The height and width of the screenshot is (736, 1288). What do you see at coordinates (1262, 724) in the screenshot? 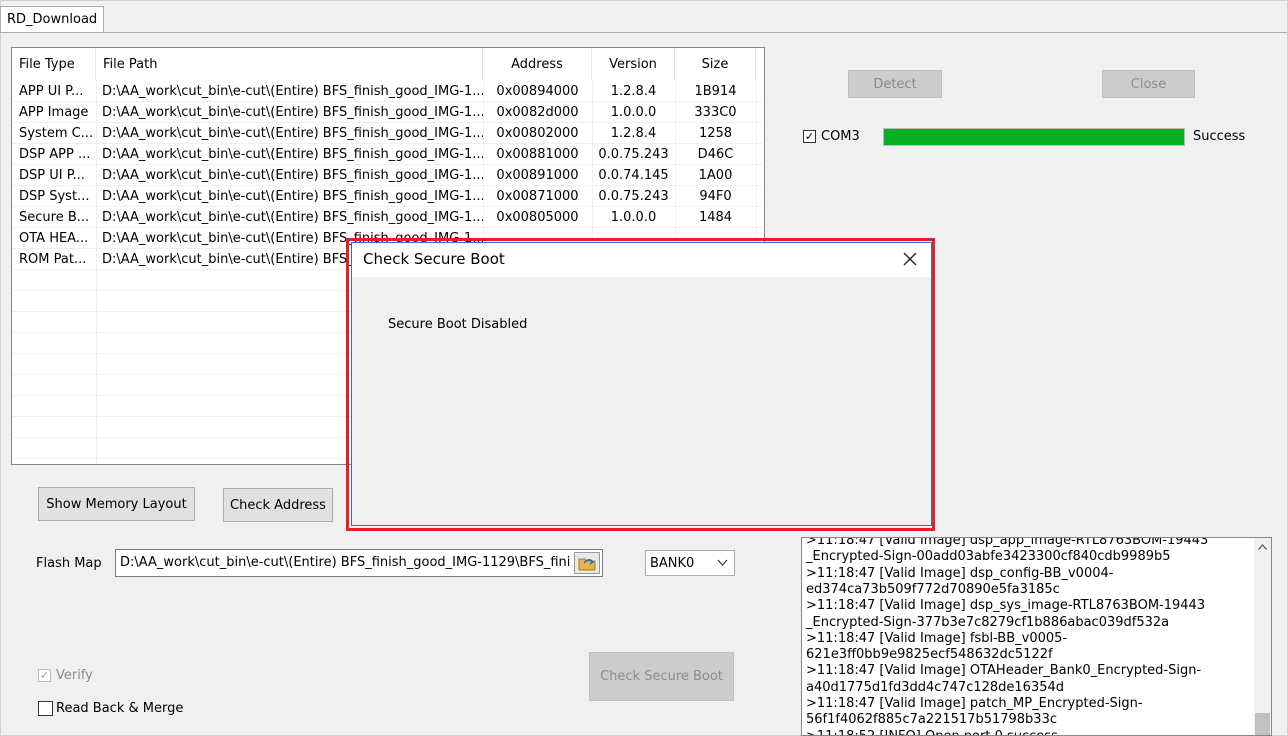
I see `log-scroll-thumb` at bounding box center [1262, 724].